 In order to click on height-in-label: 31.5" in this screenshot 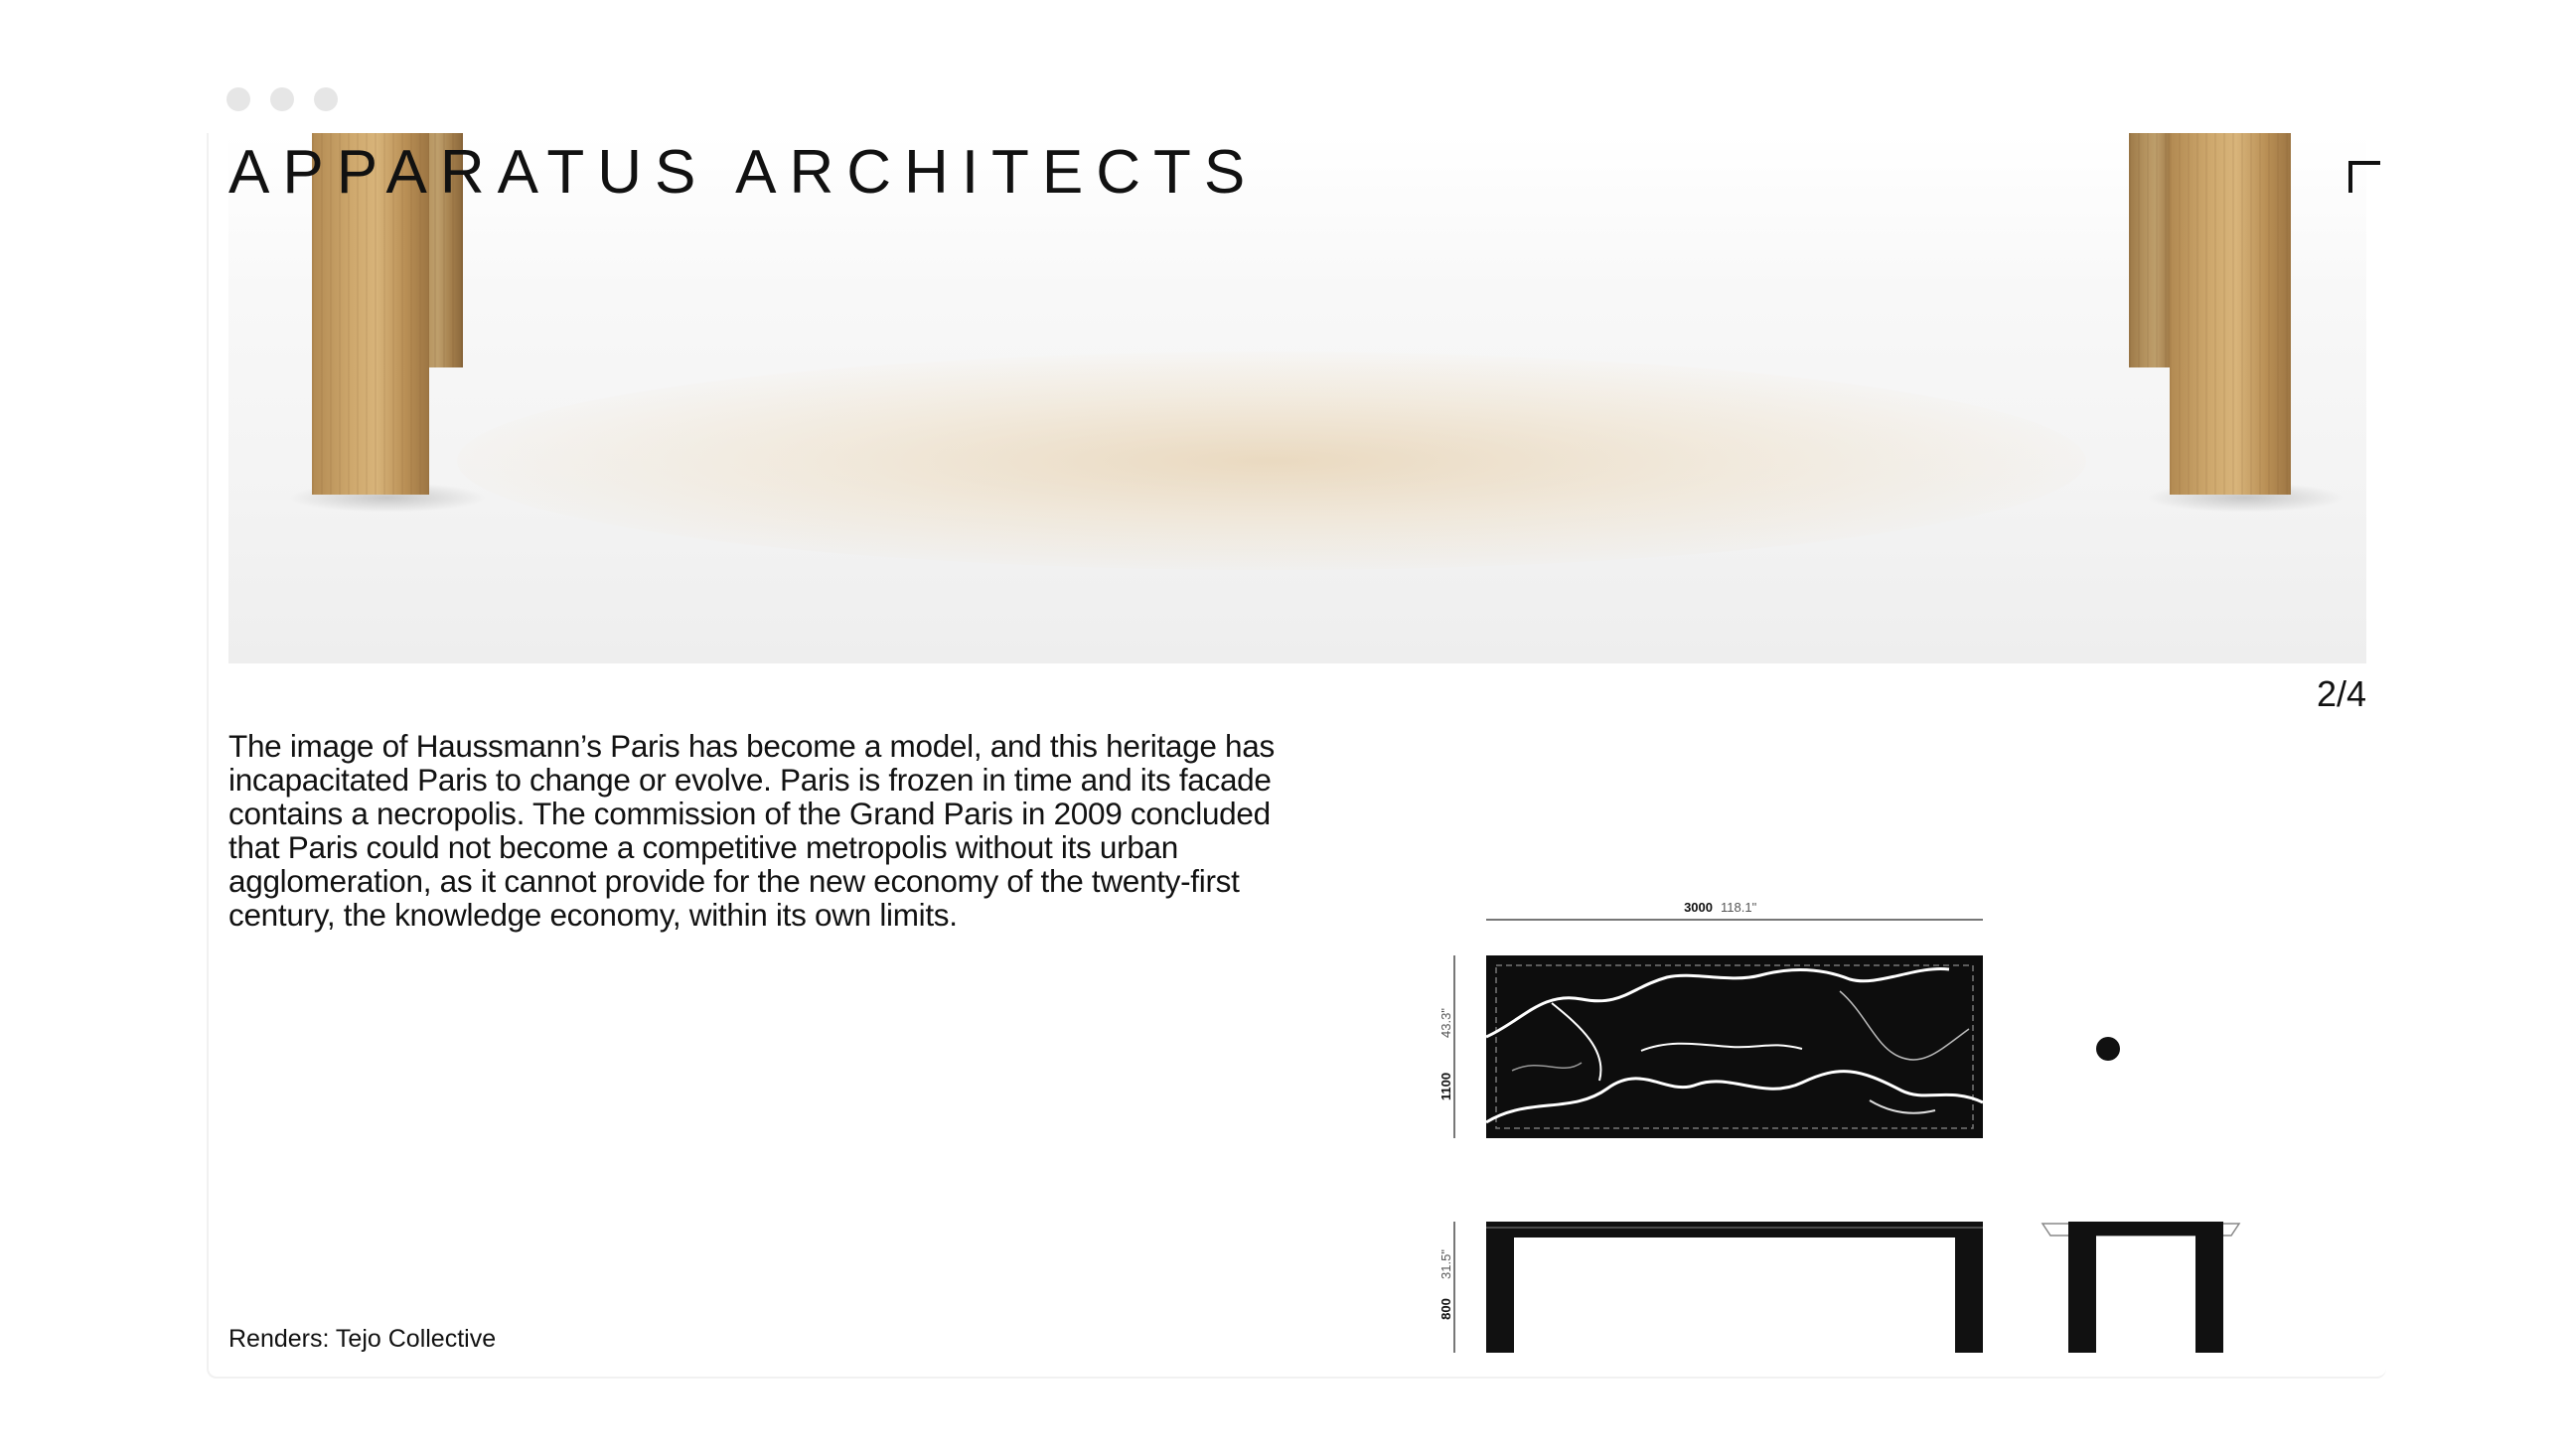, I will do `click(1445, 1264)`.